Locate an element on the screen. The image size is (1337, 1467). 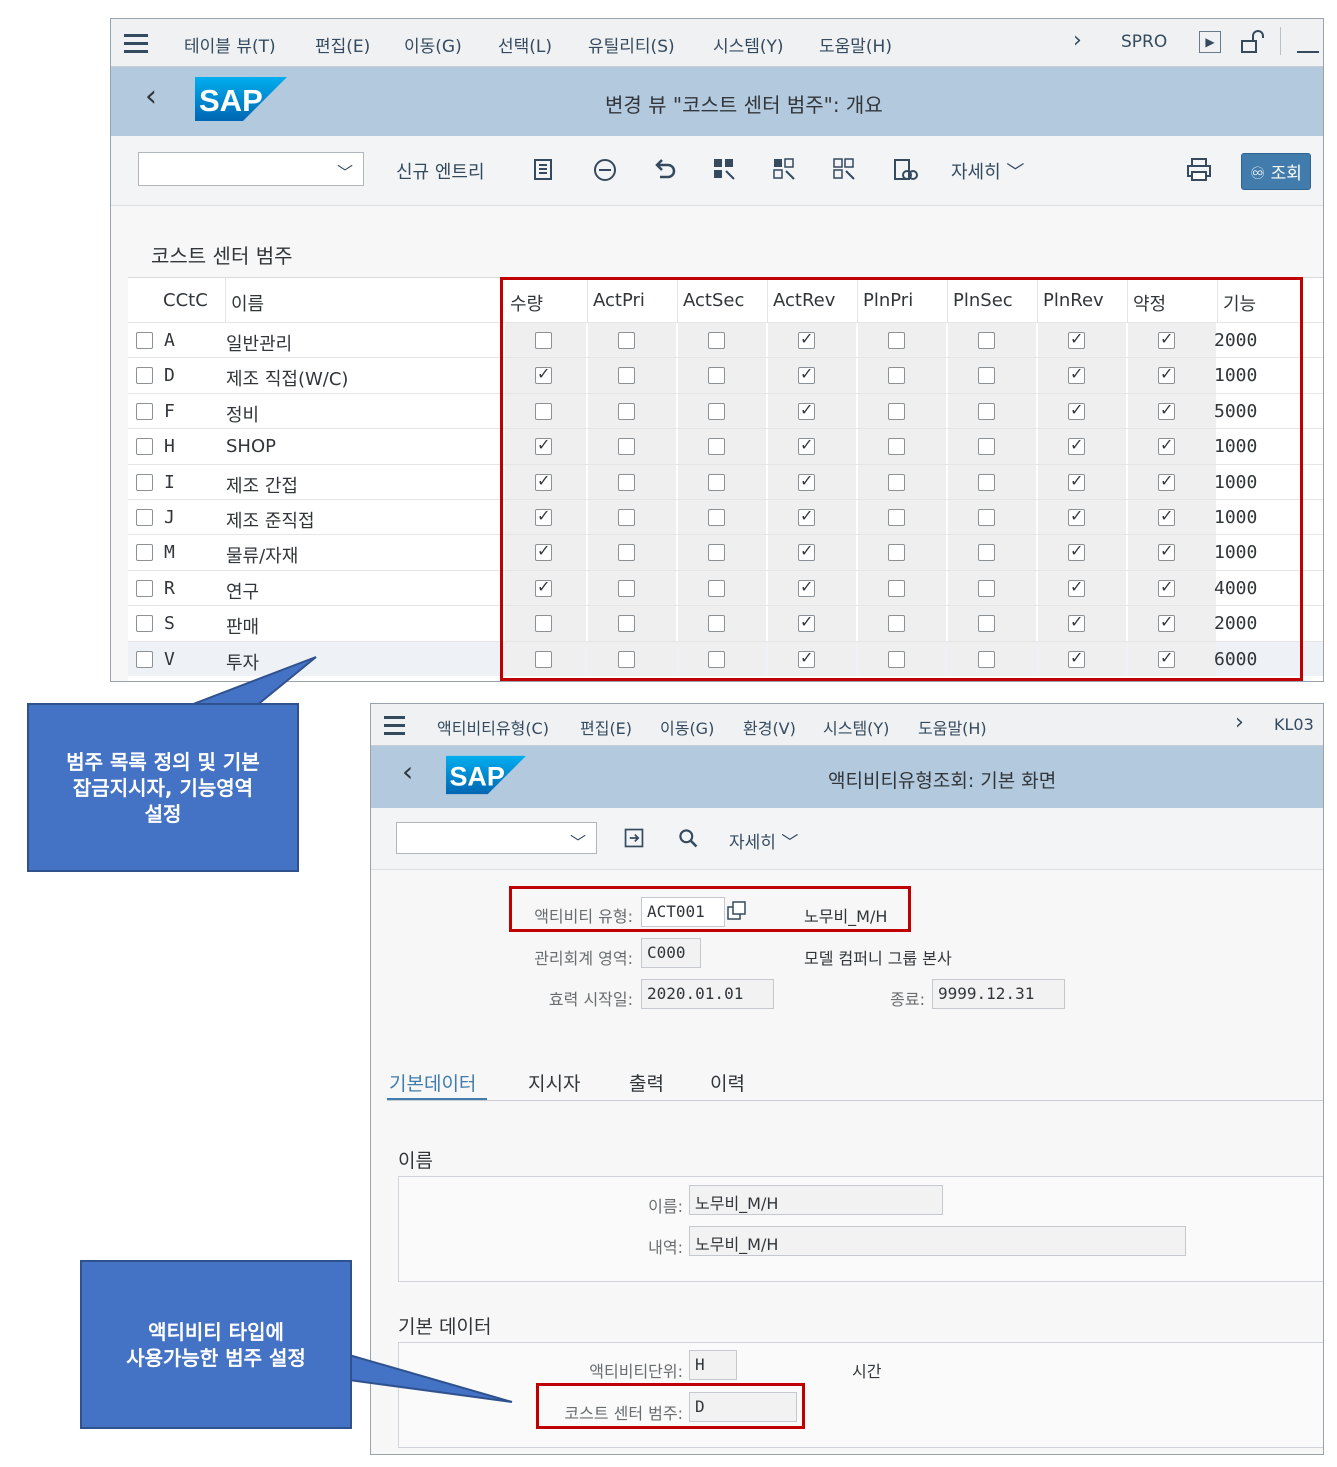
callout-category-definition: 범주 목록 정의 및 기본 잡금지시자, 기능영역 설정 is located at coordinates (163, 787).